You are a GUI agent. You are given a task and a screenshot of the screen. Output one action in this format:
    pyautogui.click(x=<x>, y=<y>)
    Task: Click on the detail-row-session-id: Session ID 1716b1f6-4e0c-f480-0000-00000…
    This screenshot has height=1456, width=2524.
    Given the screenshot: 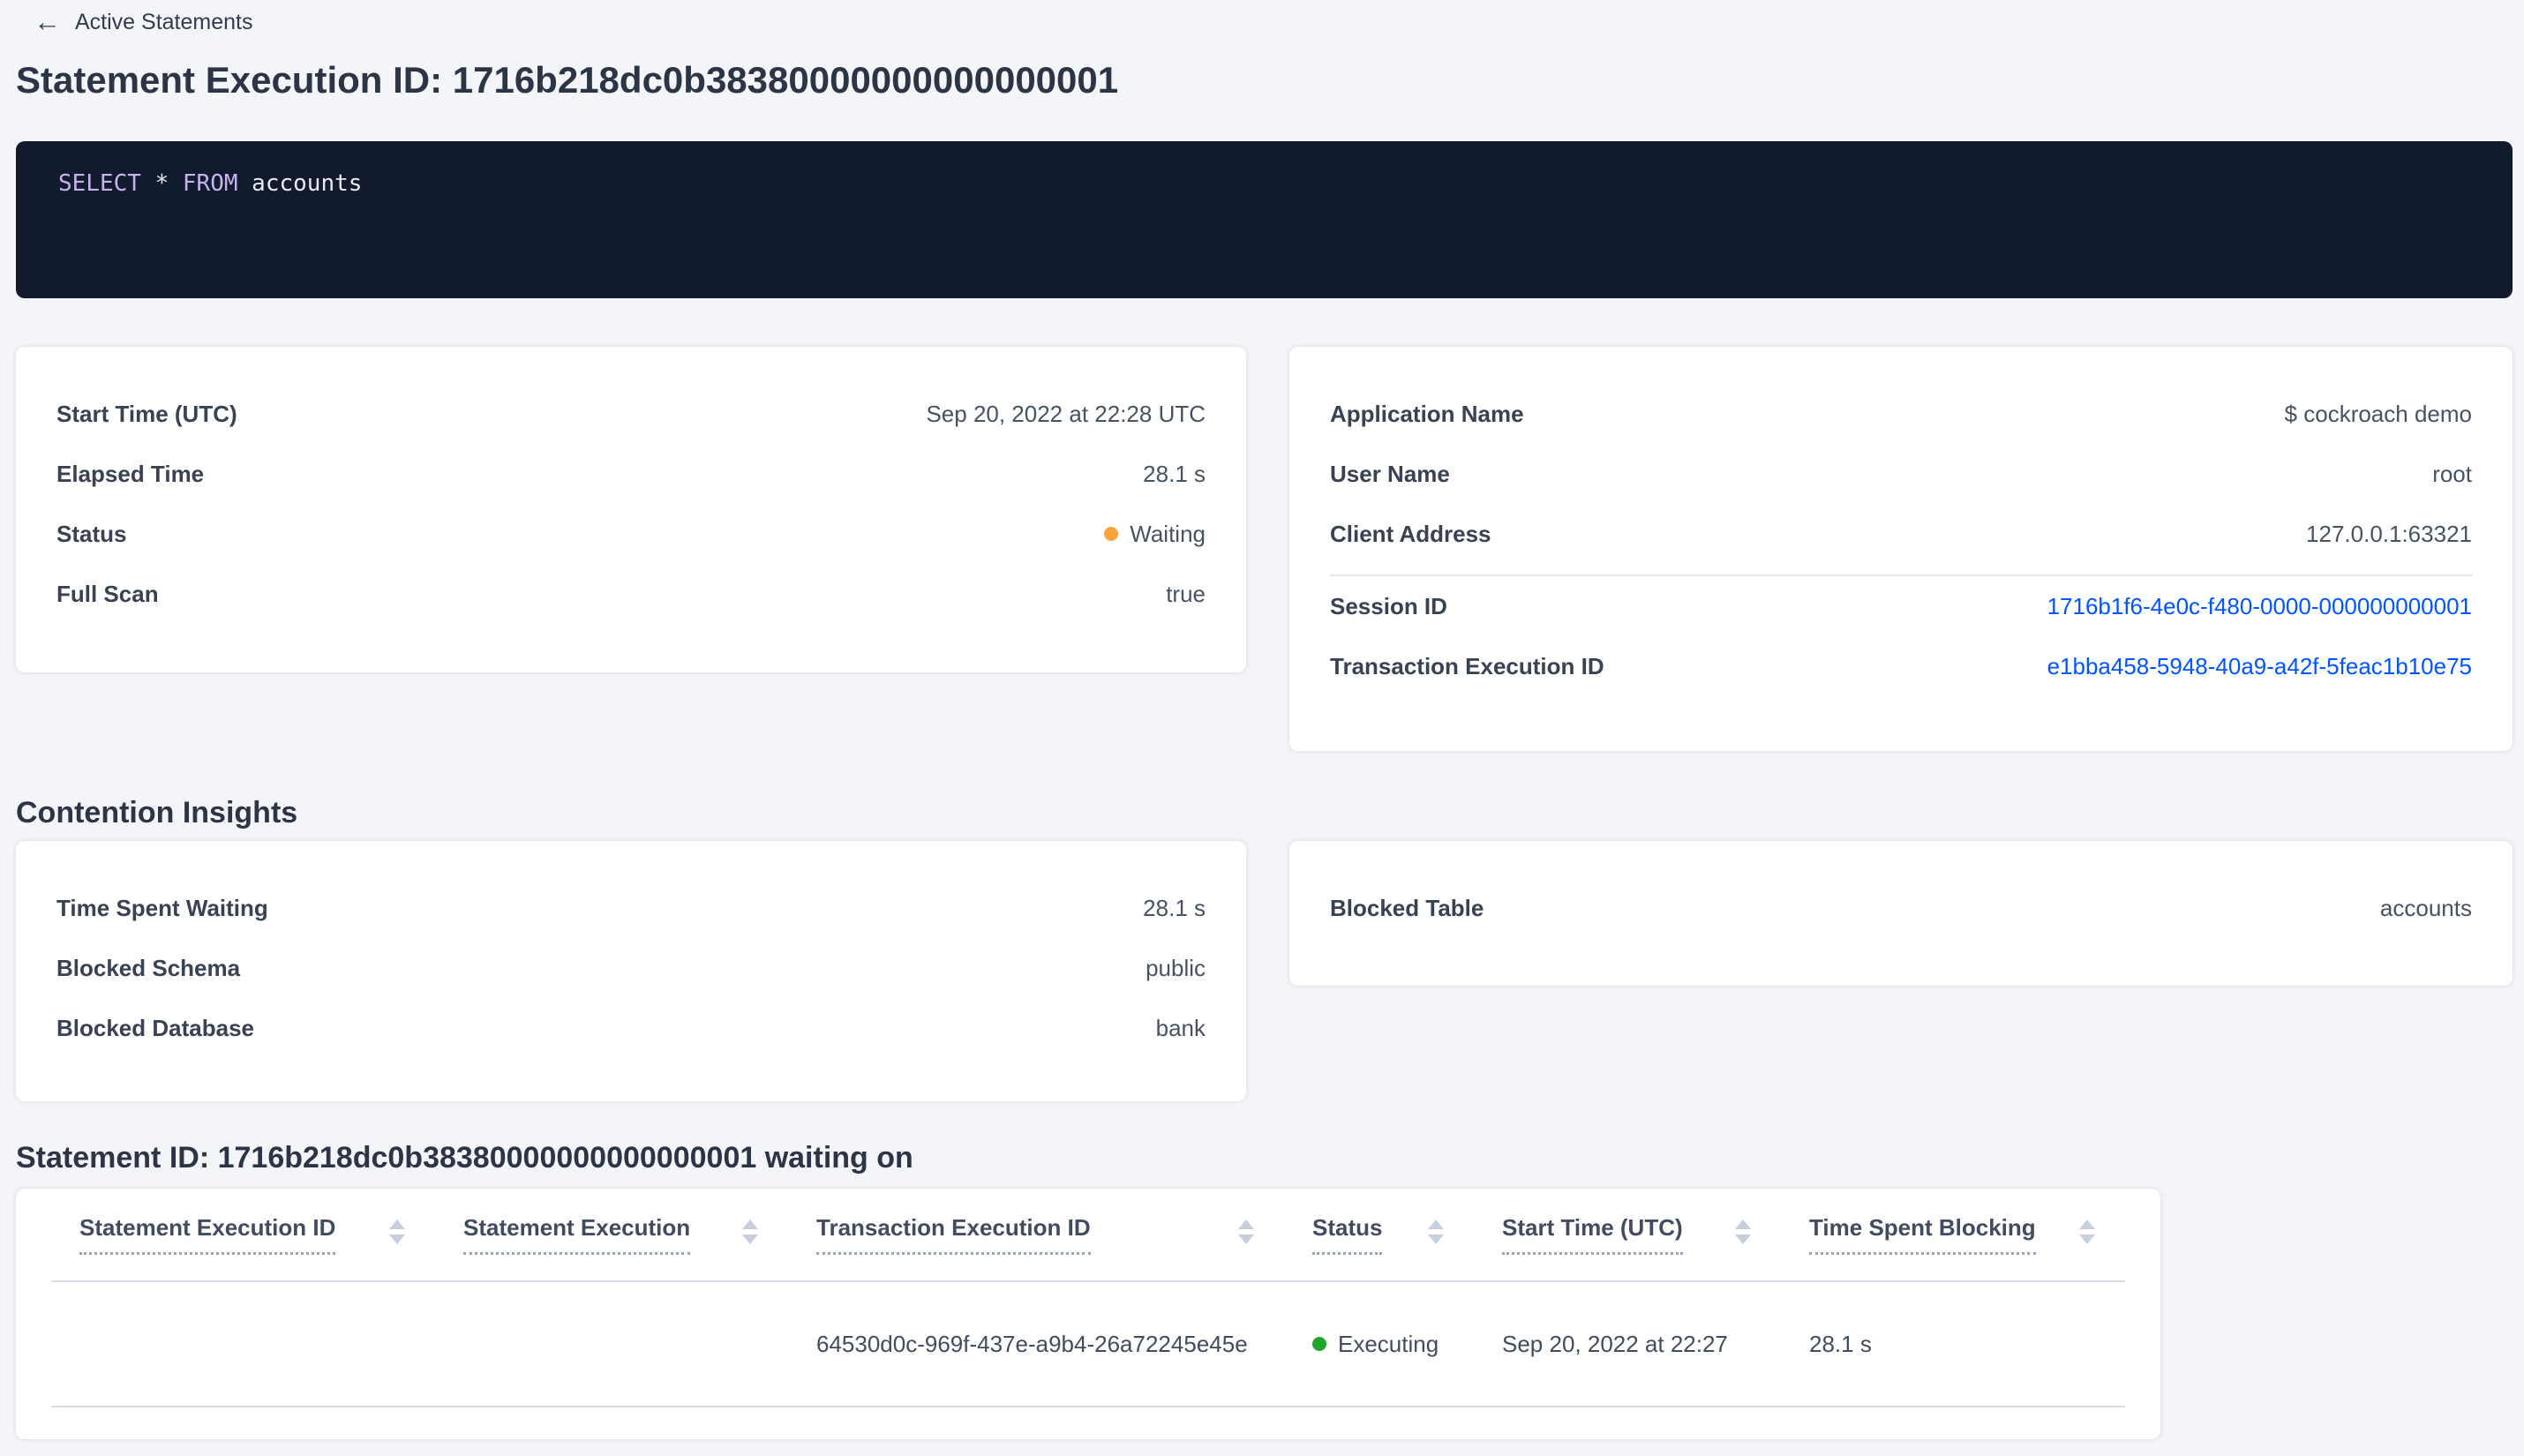 What is the action you would take?
    pyautogui.click(x=1901, y=606)
    